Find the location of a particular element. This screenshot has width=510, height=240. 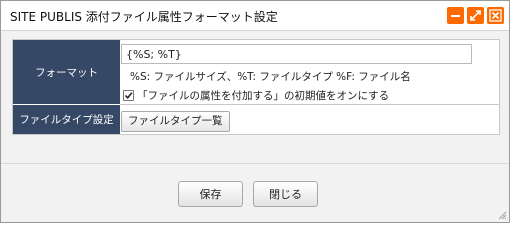

footer-divider is located at coordinates (255, 163).